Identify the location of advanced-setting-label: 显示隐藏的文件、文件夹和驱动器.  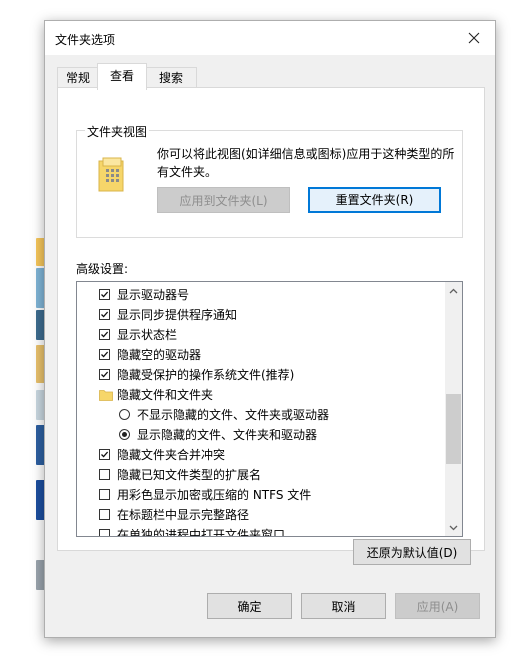
(227, 435).